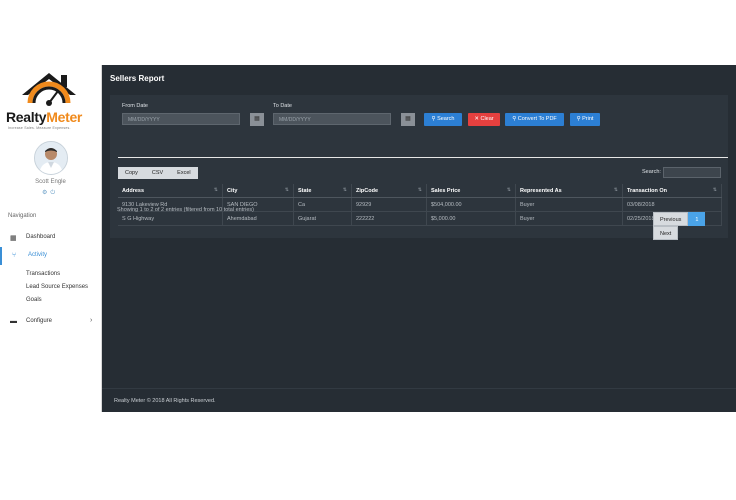  Describe the element at coordinates (137, 78) in the screenshot. I see `page-title: Sellers Report` at that location.